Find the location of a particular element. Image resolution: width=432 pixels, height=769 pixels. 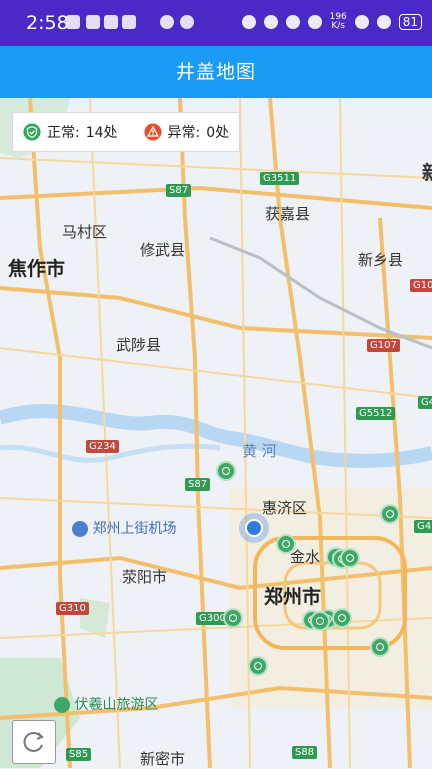

road-shield: G310 is located at coordinates (72, 608).